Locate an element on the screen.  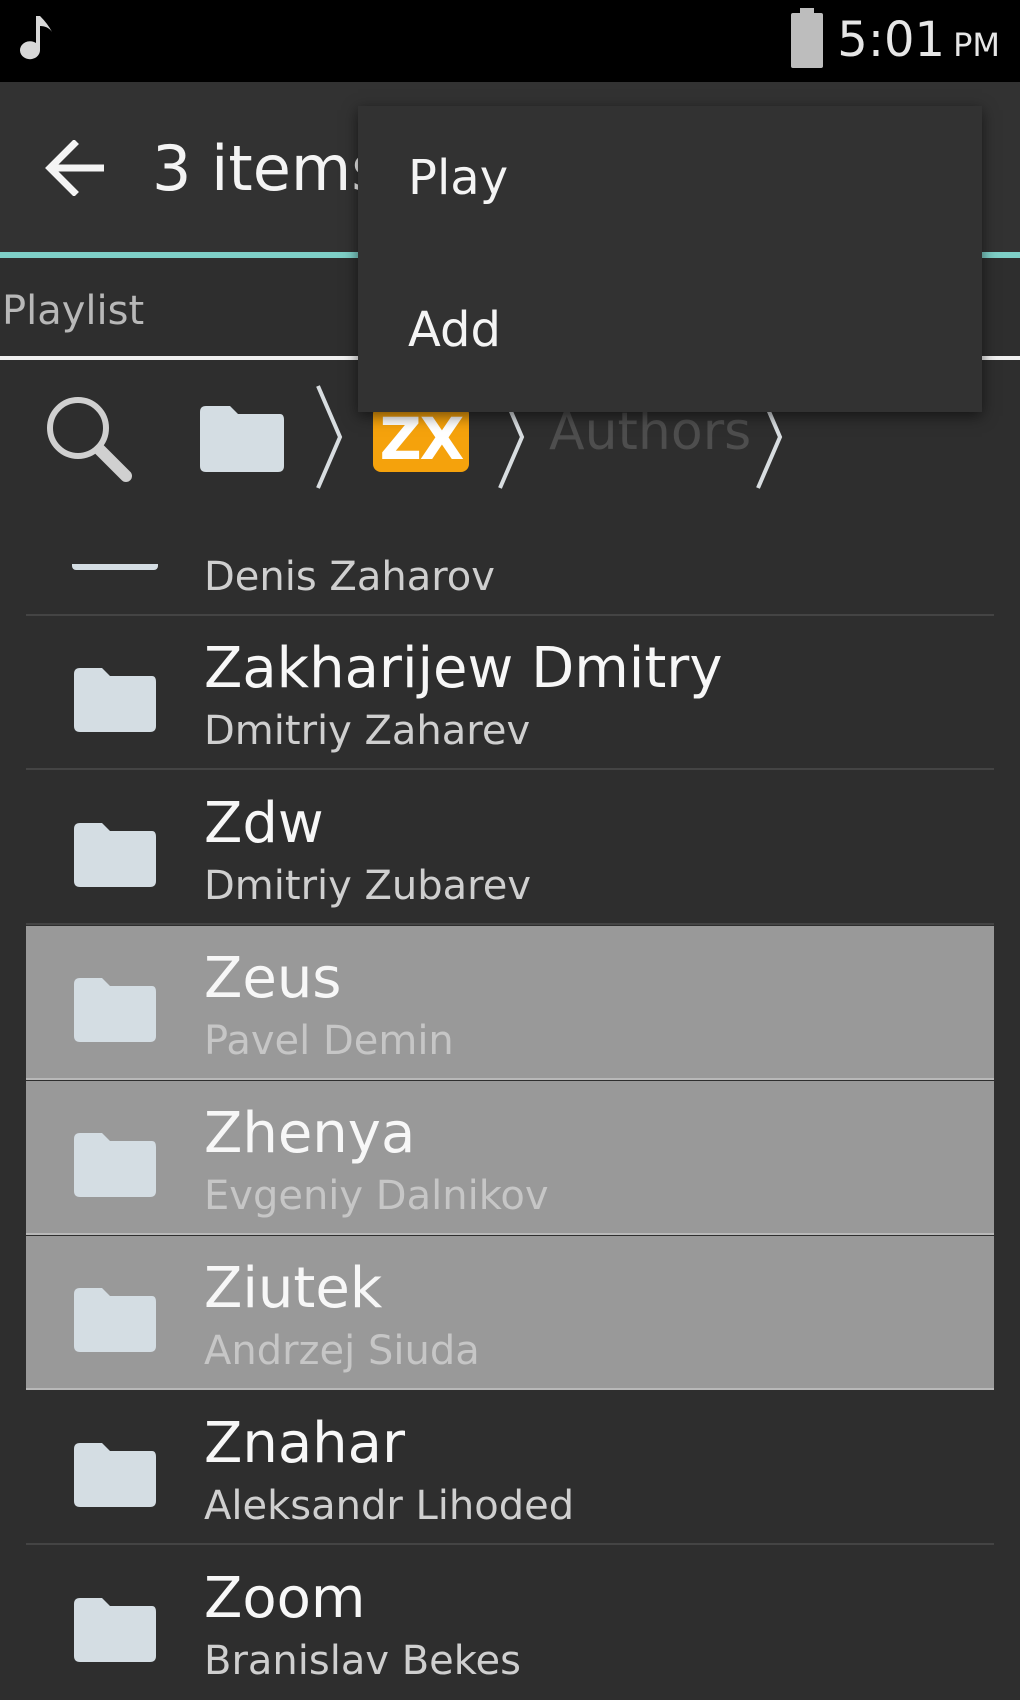
list-item: Denis Zaharov is located at coordinates (510, 578).